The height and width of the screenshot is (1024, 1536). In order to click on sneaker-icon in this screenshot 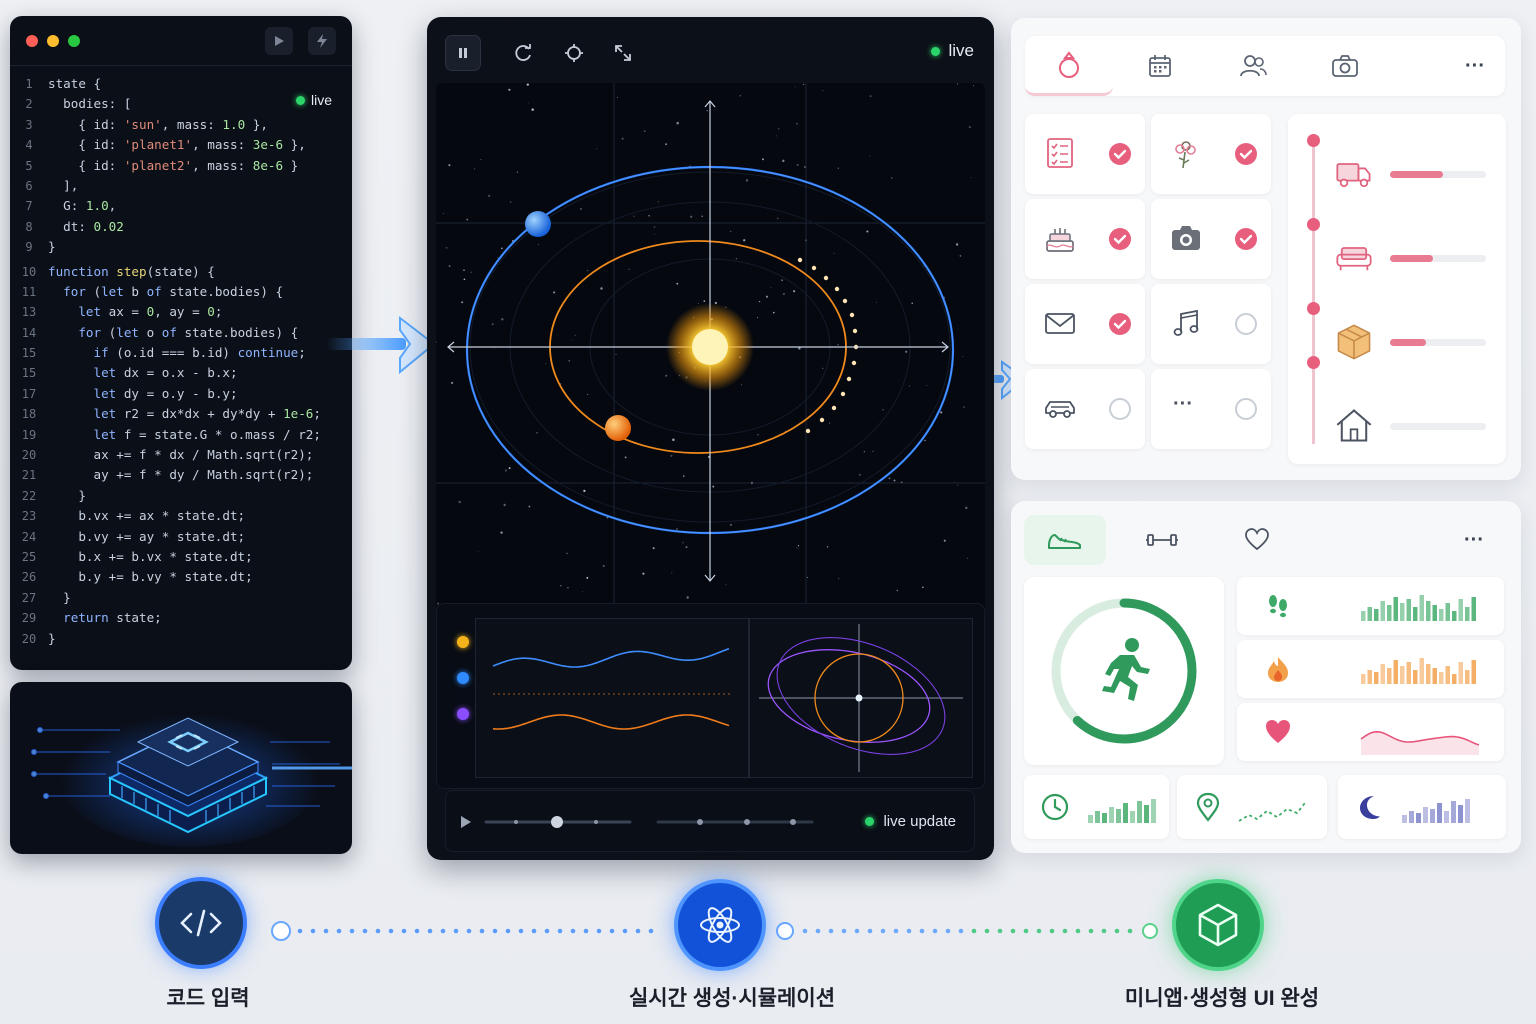, I will do `click(1064, 541)`.